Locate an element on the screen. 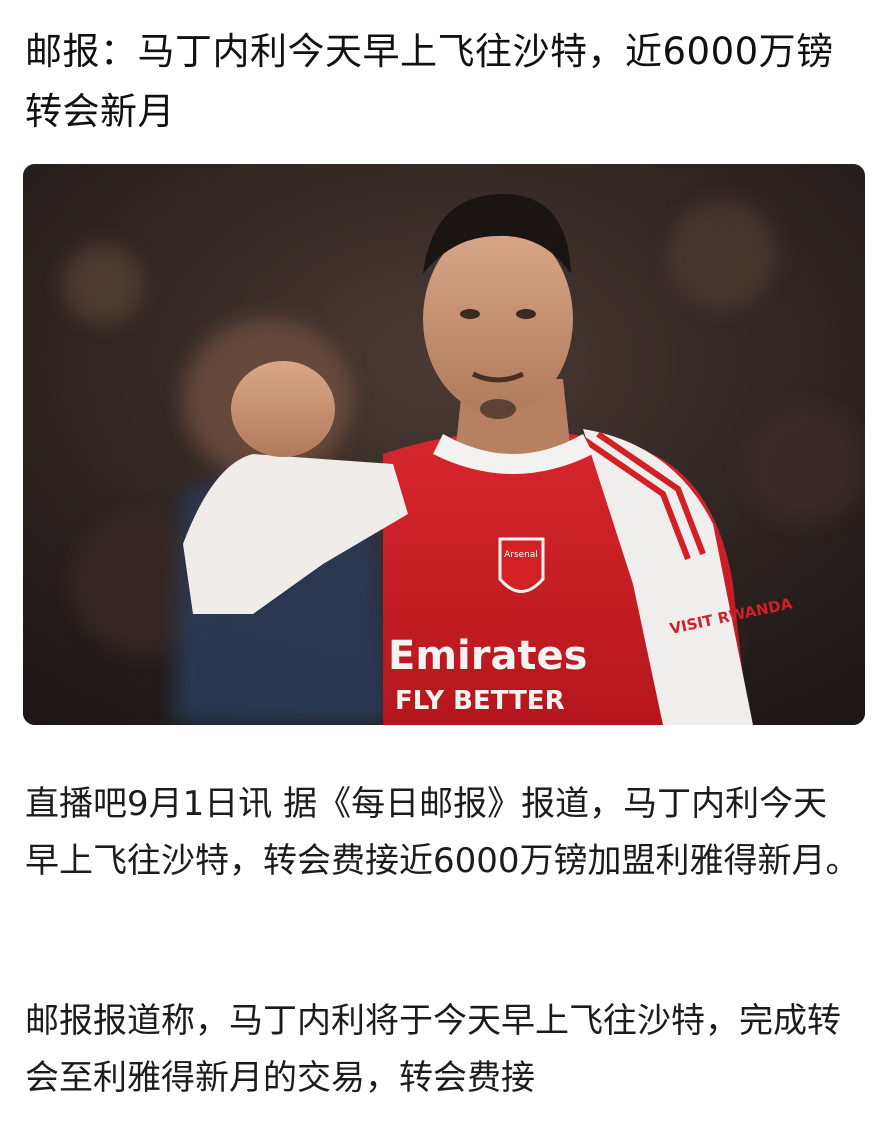 The image size is (882, 1125). crest-text: Arsenal is located at coordinates (521, 555).